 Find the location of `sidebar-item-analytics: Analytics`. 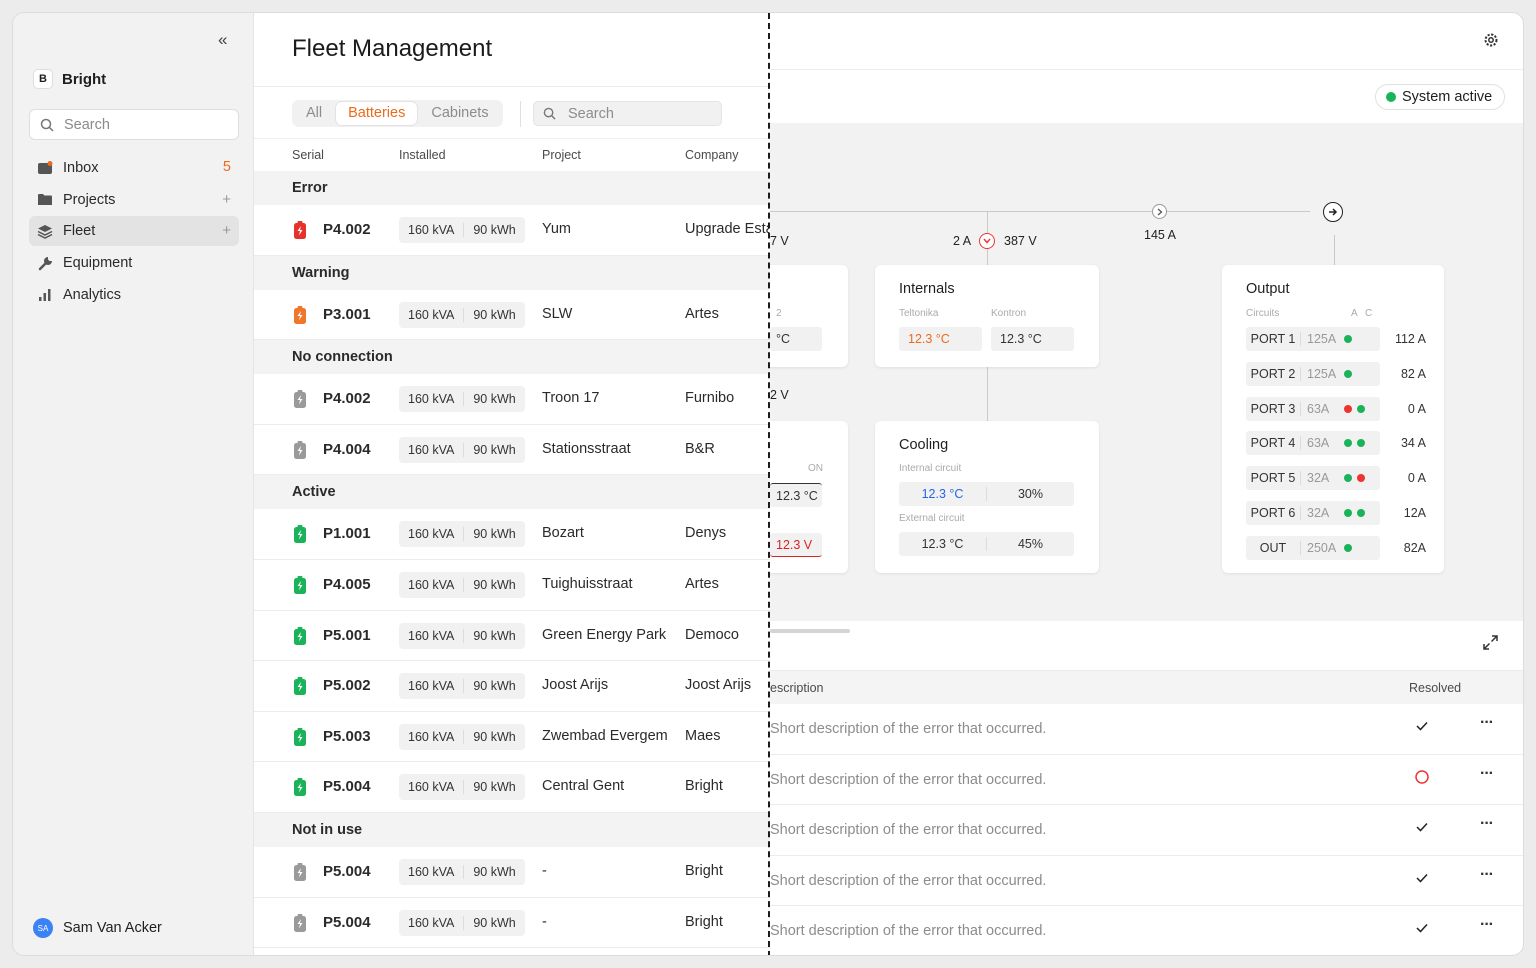

sidebar-item-analytics: Analytics is located at coordinates (134, 295).